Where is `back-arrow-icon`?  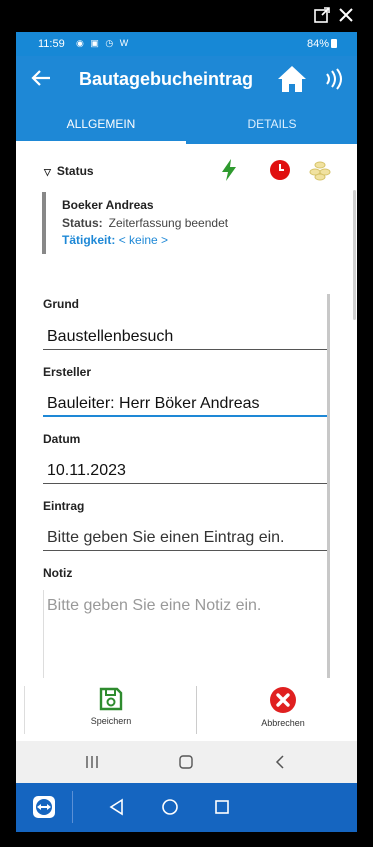
back-arrow-icon is located at coordinates (41, 78).